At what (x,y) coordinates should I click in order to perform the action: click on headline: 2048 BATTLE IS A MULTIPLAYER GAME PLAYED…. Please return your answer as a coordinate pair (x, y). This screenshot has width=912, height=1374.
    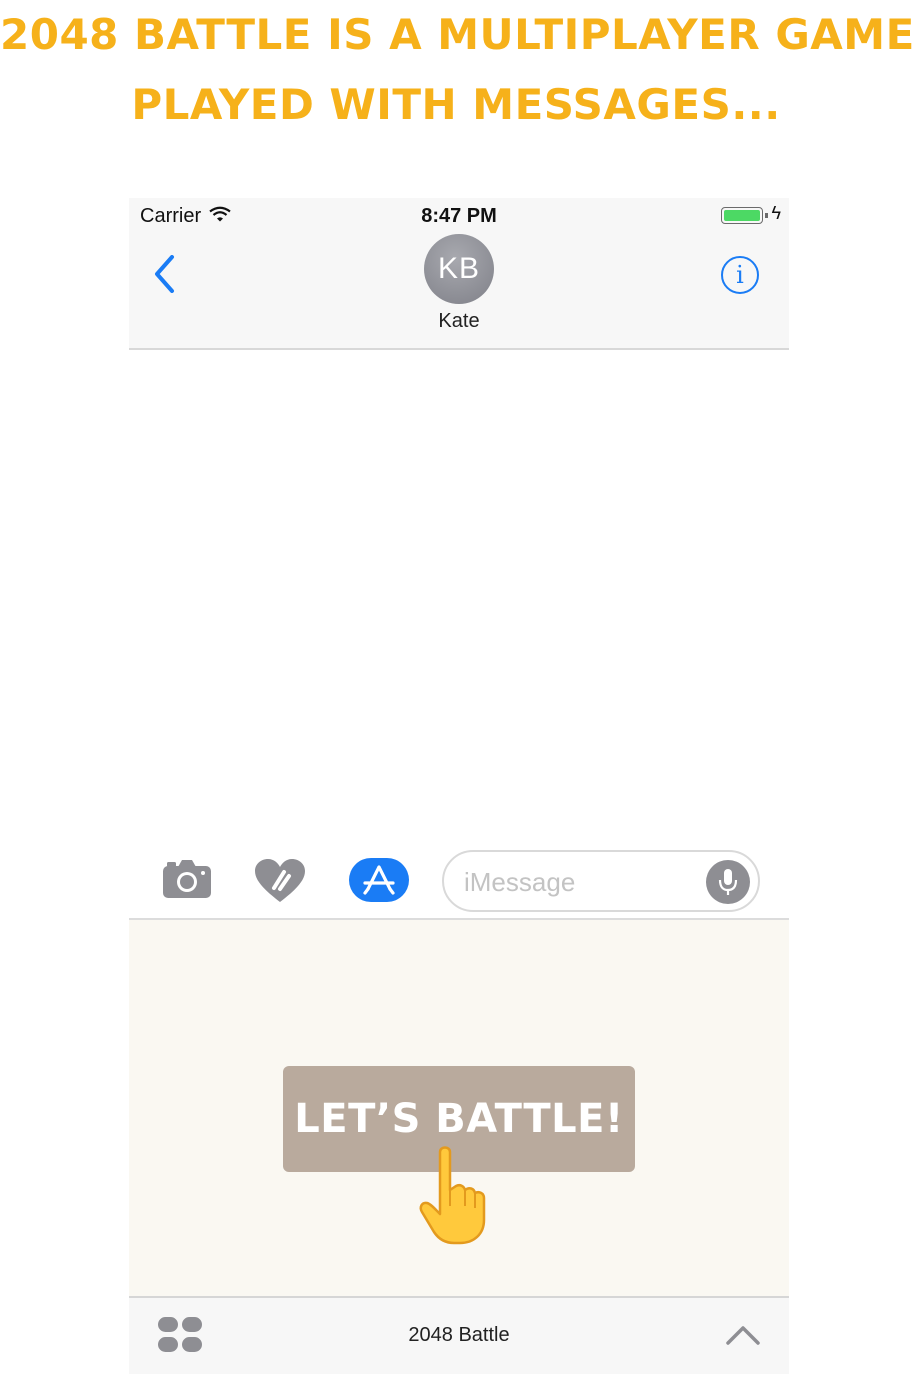
    Looking at the image, I should click on (456, 70).